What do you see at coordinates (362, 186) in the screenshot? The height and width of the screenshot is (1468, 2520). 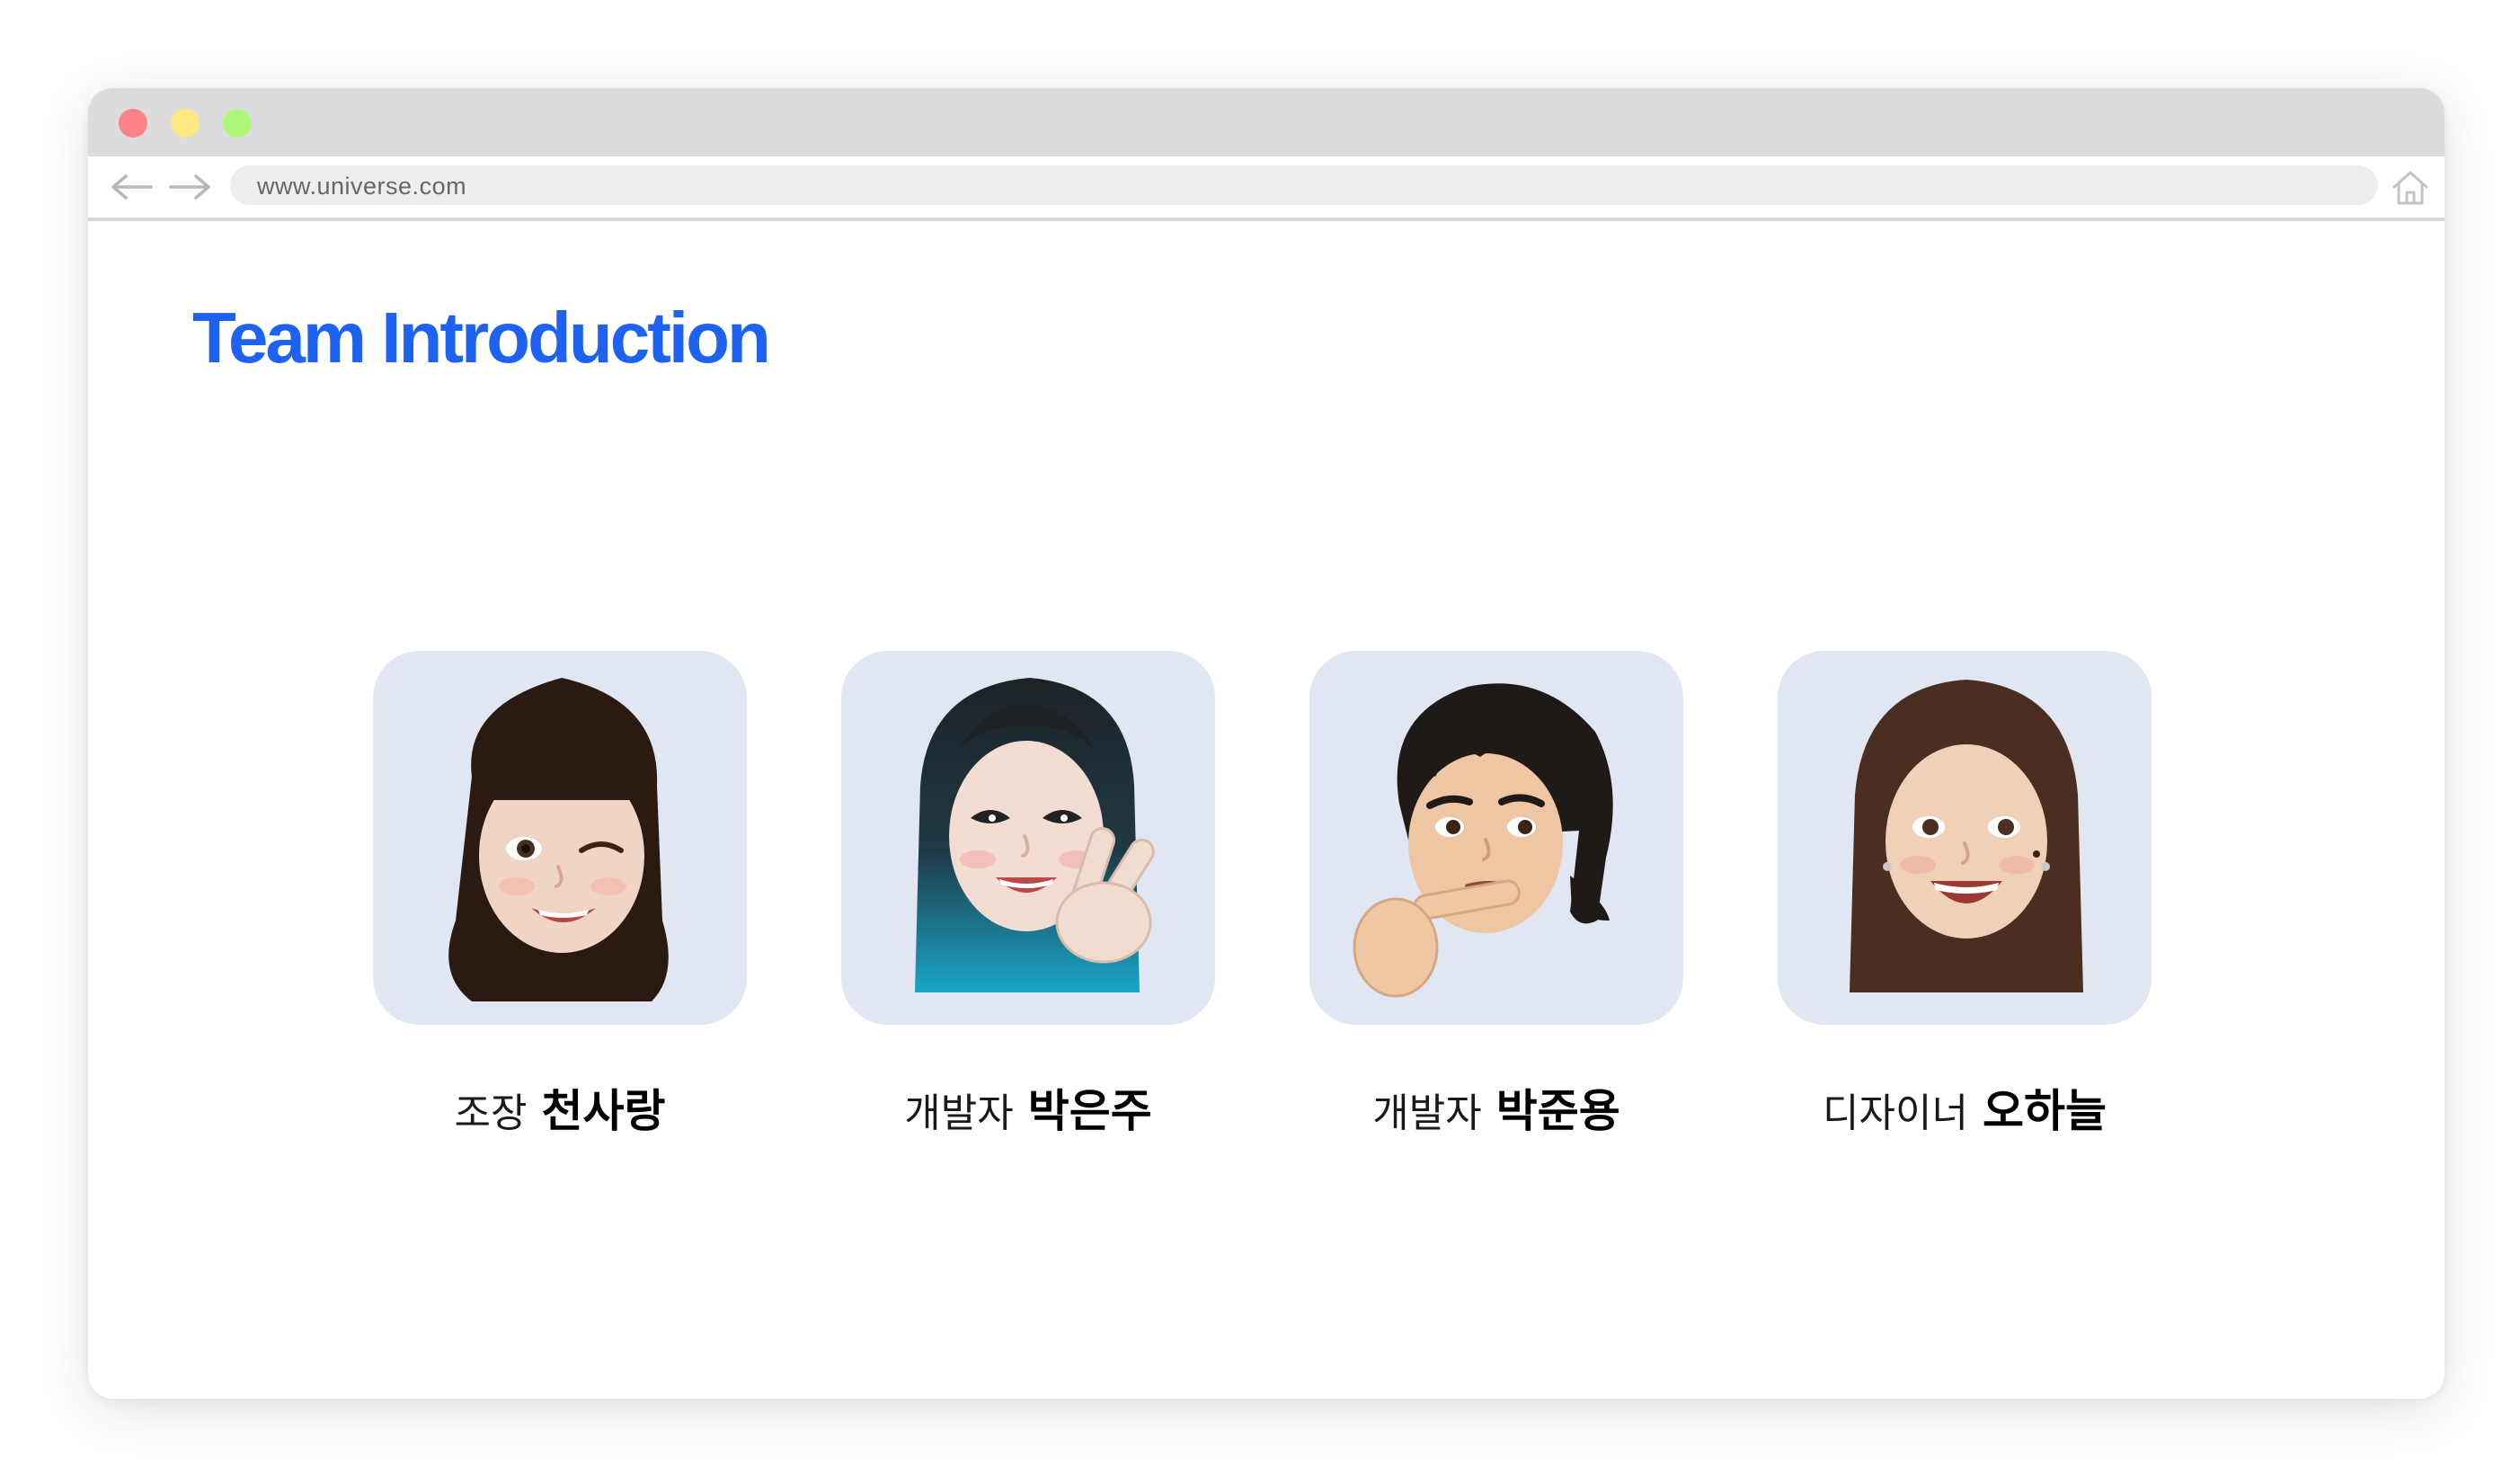 I see `url-text: www.universe.com` at bounding box center [362, 186].